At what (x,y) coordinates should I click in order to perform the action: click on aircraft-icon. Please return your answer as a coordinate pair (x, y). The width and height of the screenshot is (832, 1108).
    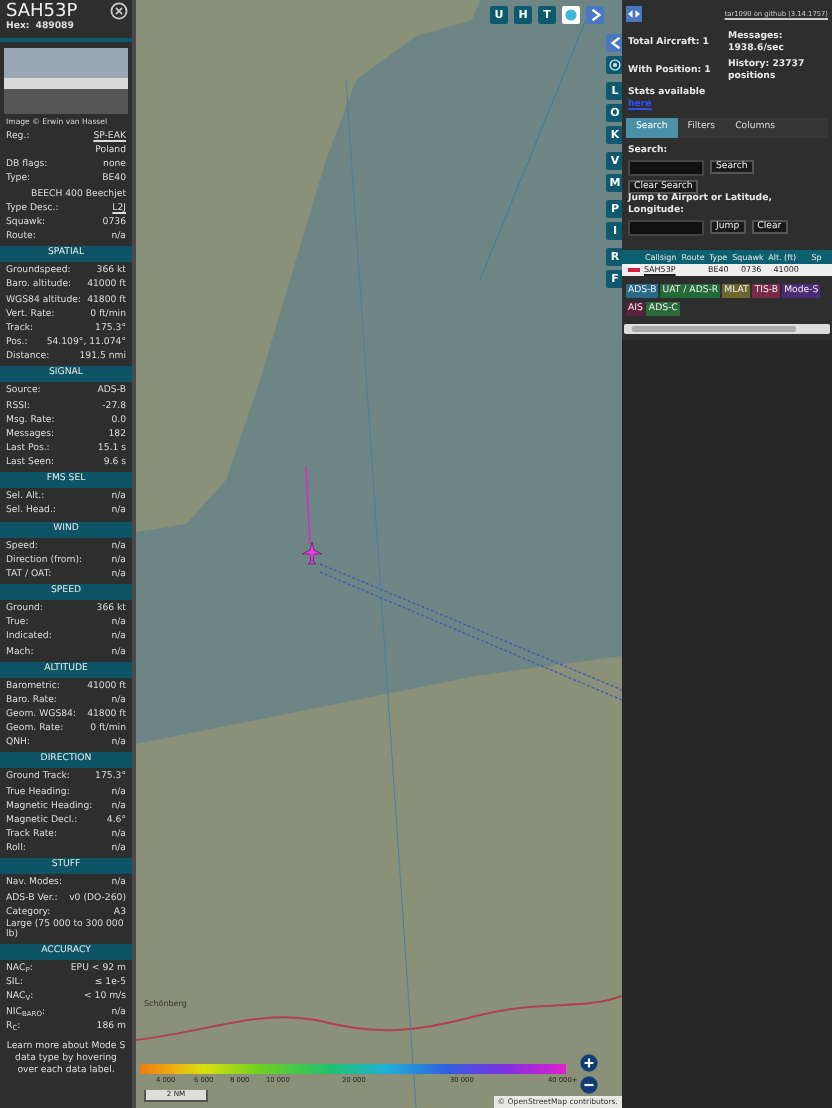
    Looking at the image, I should click on (312, 553).